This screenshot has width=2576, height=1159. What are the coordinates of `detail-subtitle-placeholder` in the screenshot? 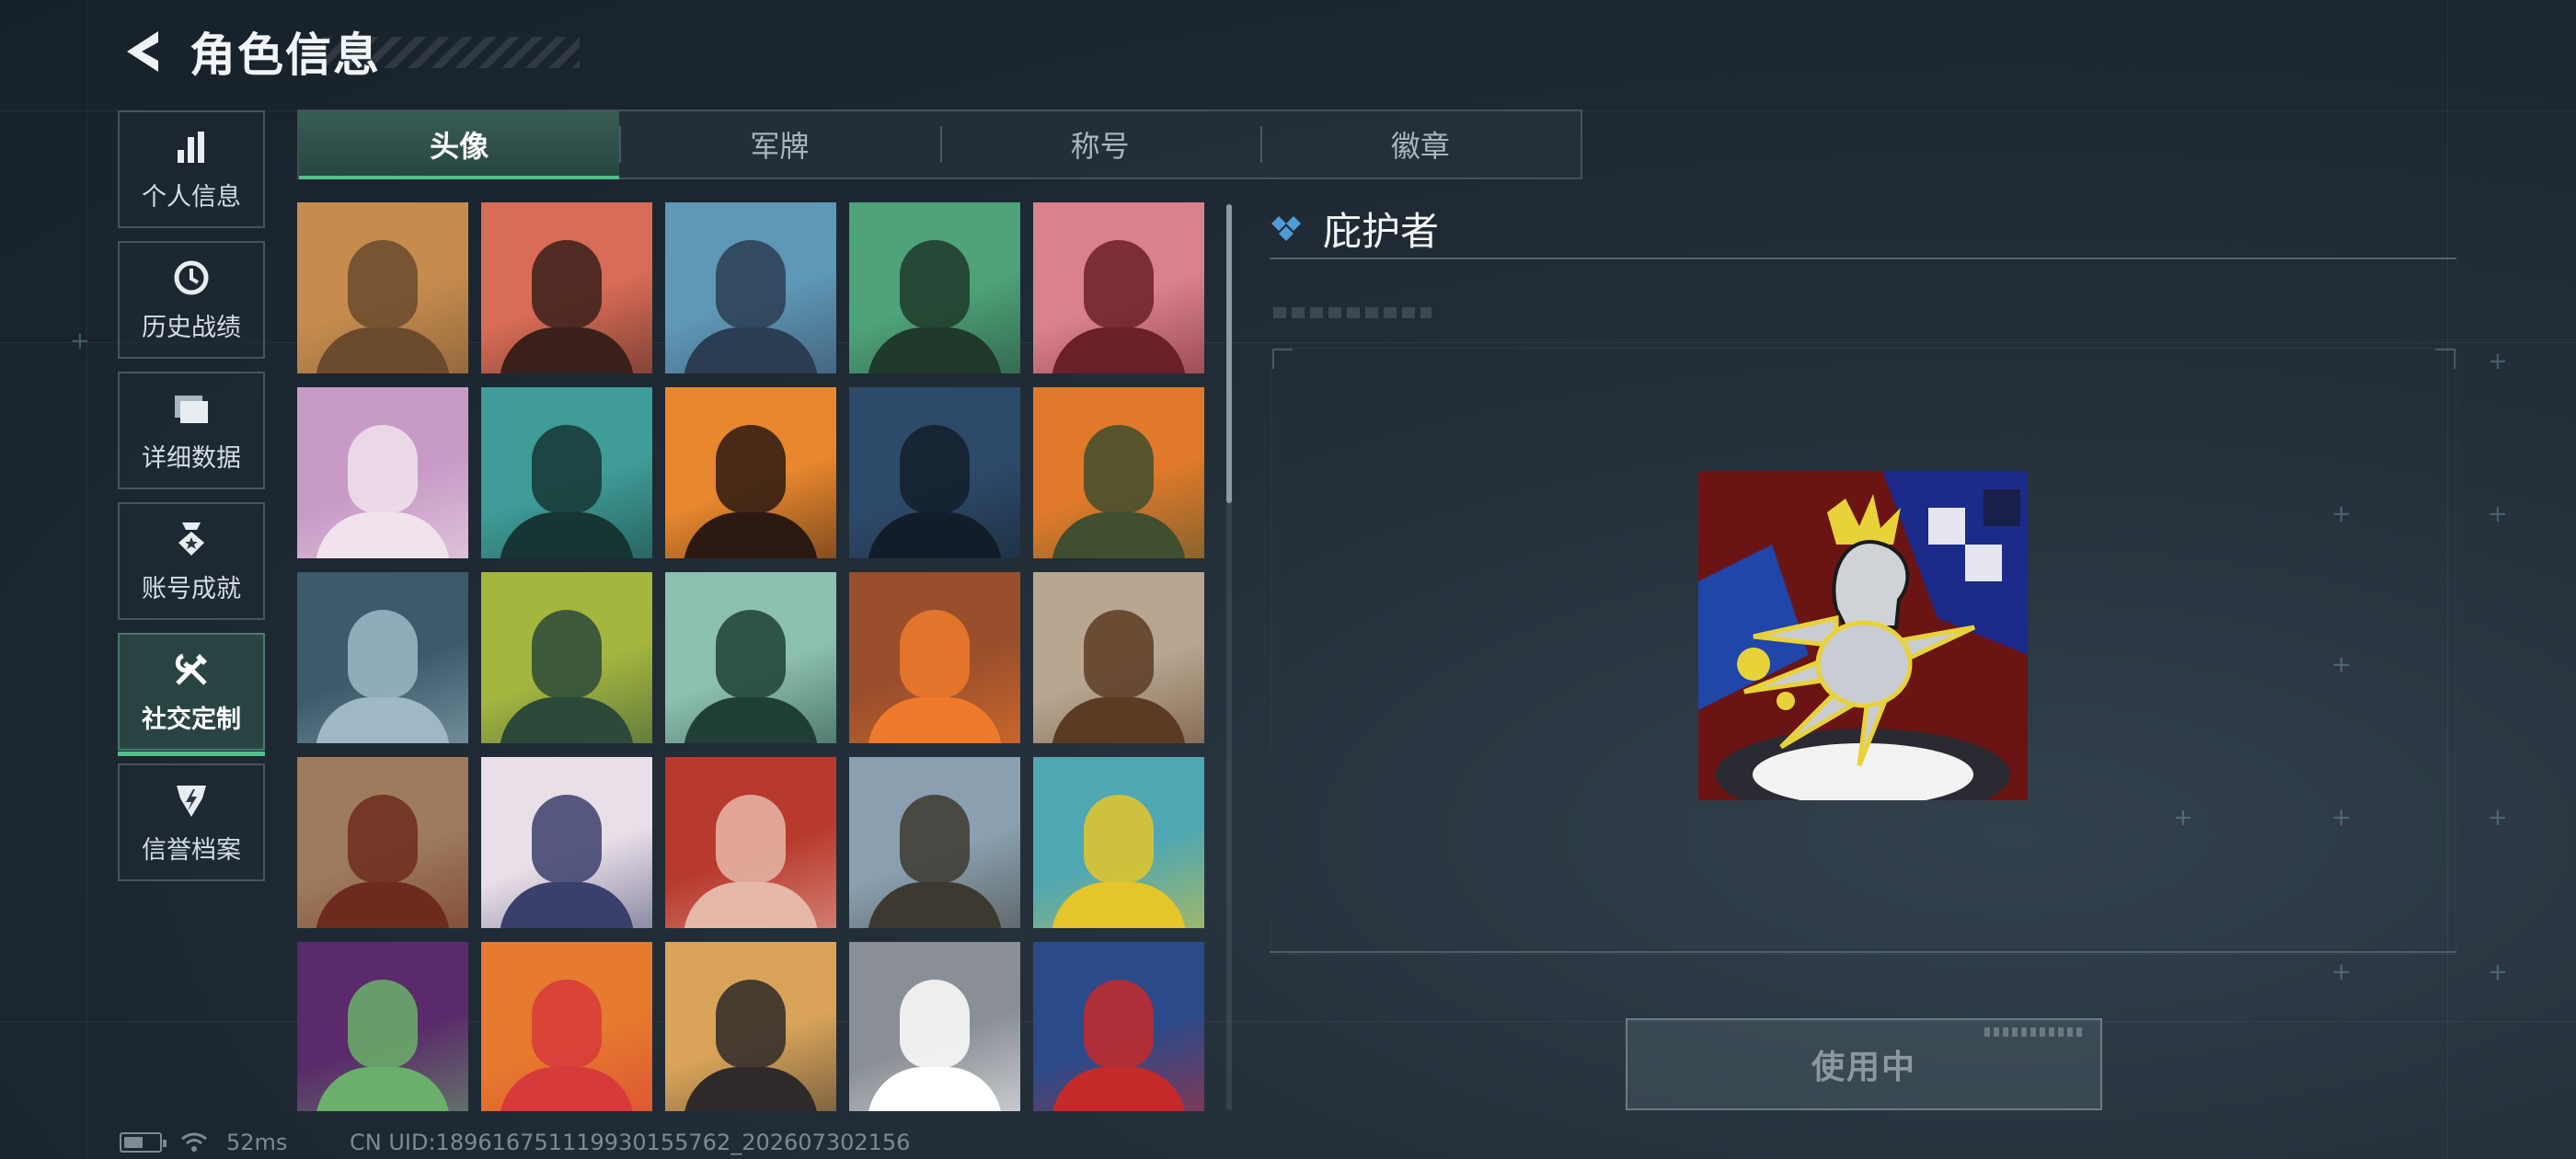 It's located at (1352, 312).